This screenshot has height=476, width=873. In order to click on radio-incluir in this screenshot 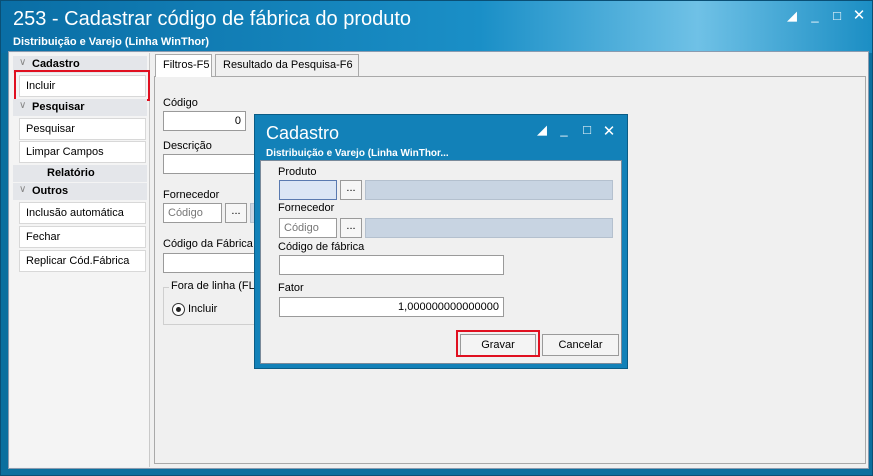, I will do `click(178, 309)`.